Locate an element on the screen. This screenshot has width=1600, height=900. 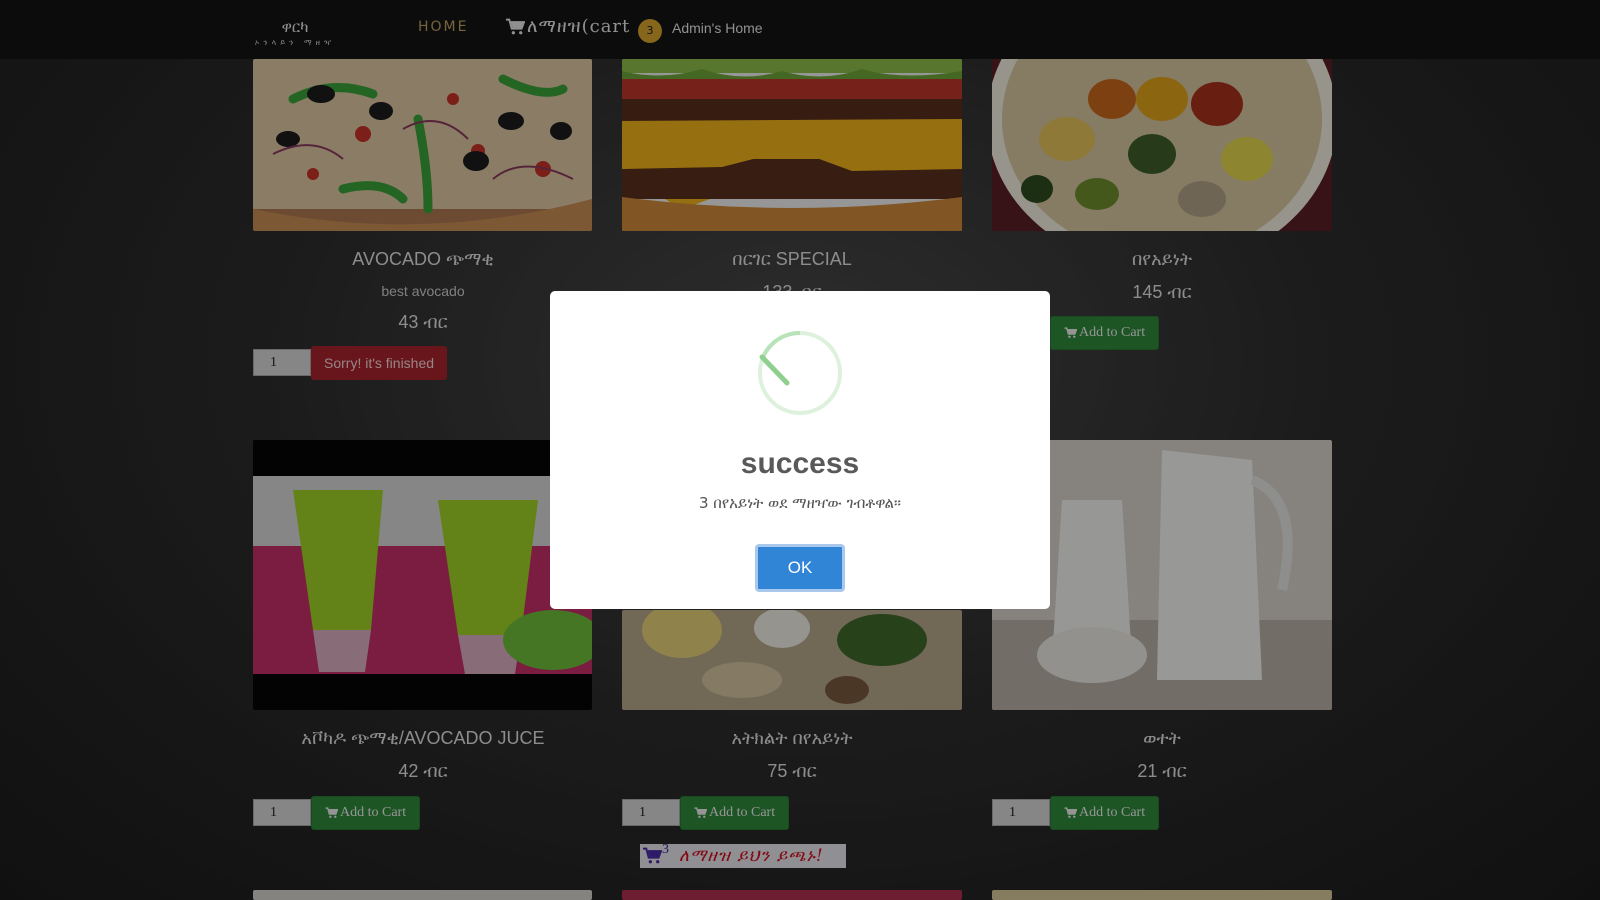
ok-button: OK is located at coordinates (800, 568).